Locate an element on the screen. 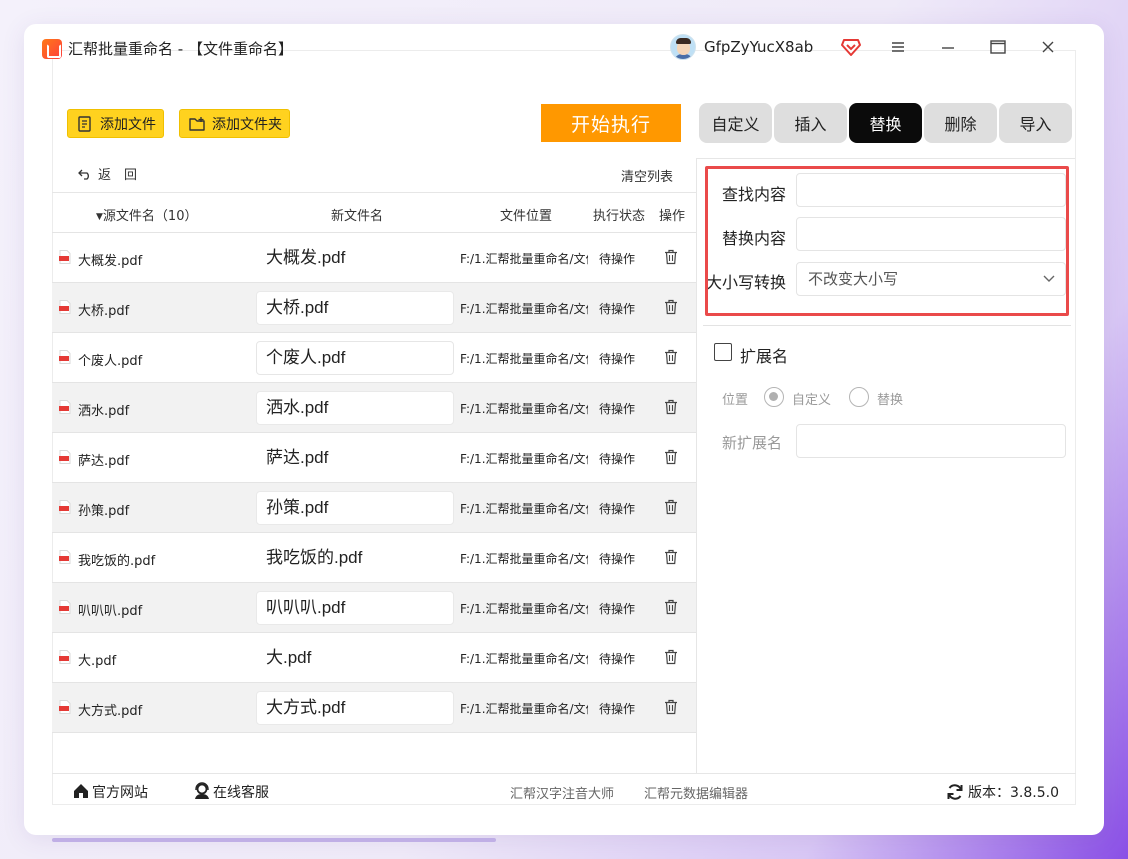 Image resolution: width=1128 pixels, height=859 pixels. radio-replace-label: 替换 is located at coordinates (890, 398).